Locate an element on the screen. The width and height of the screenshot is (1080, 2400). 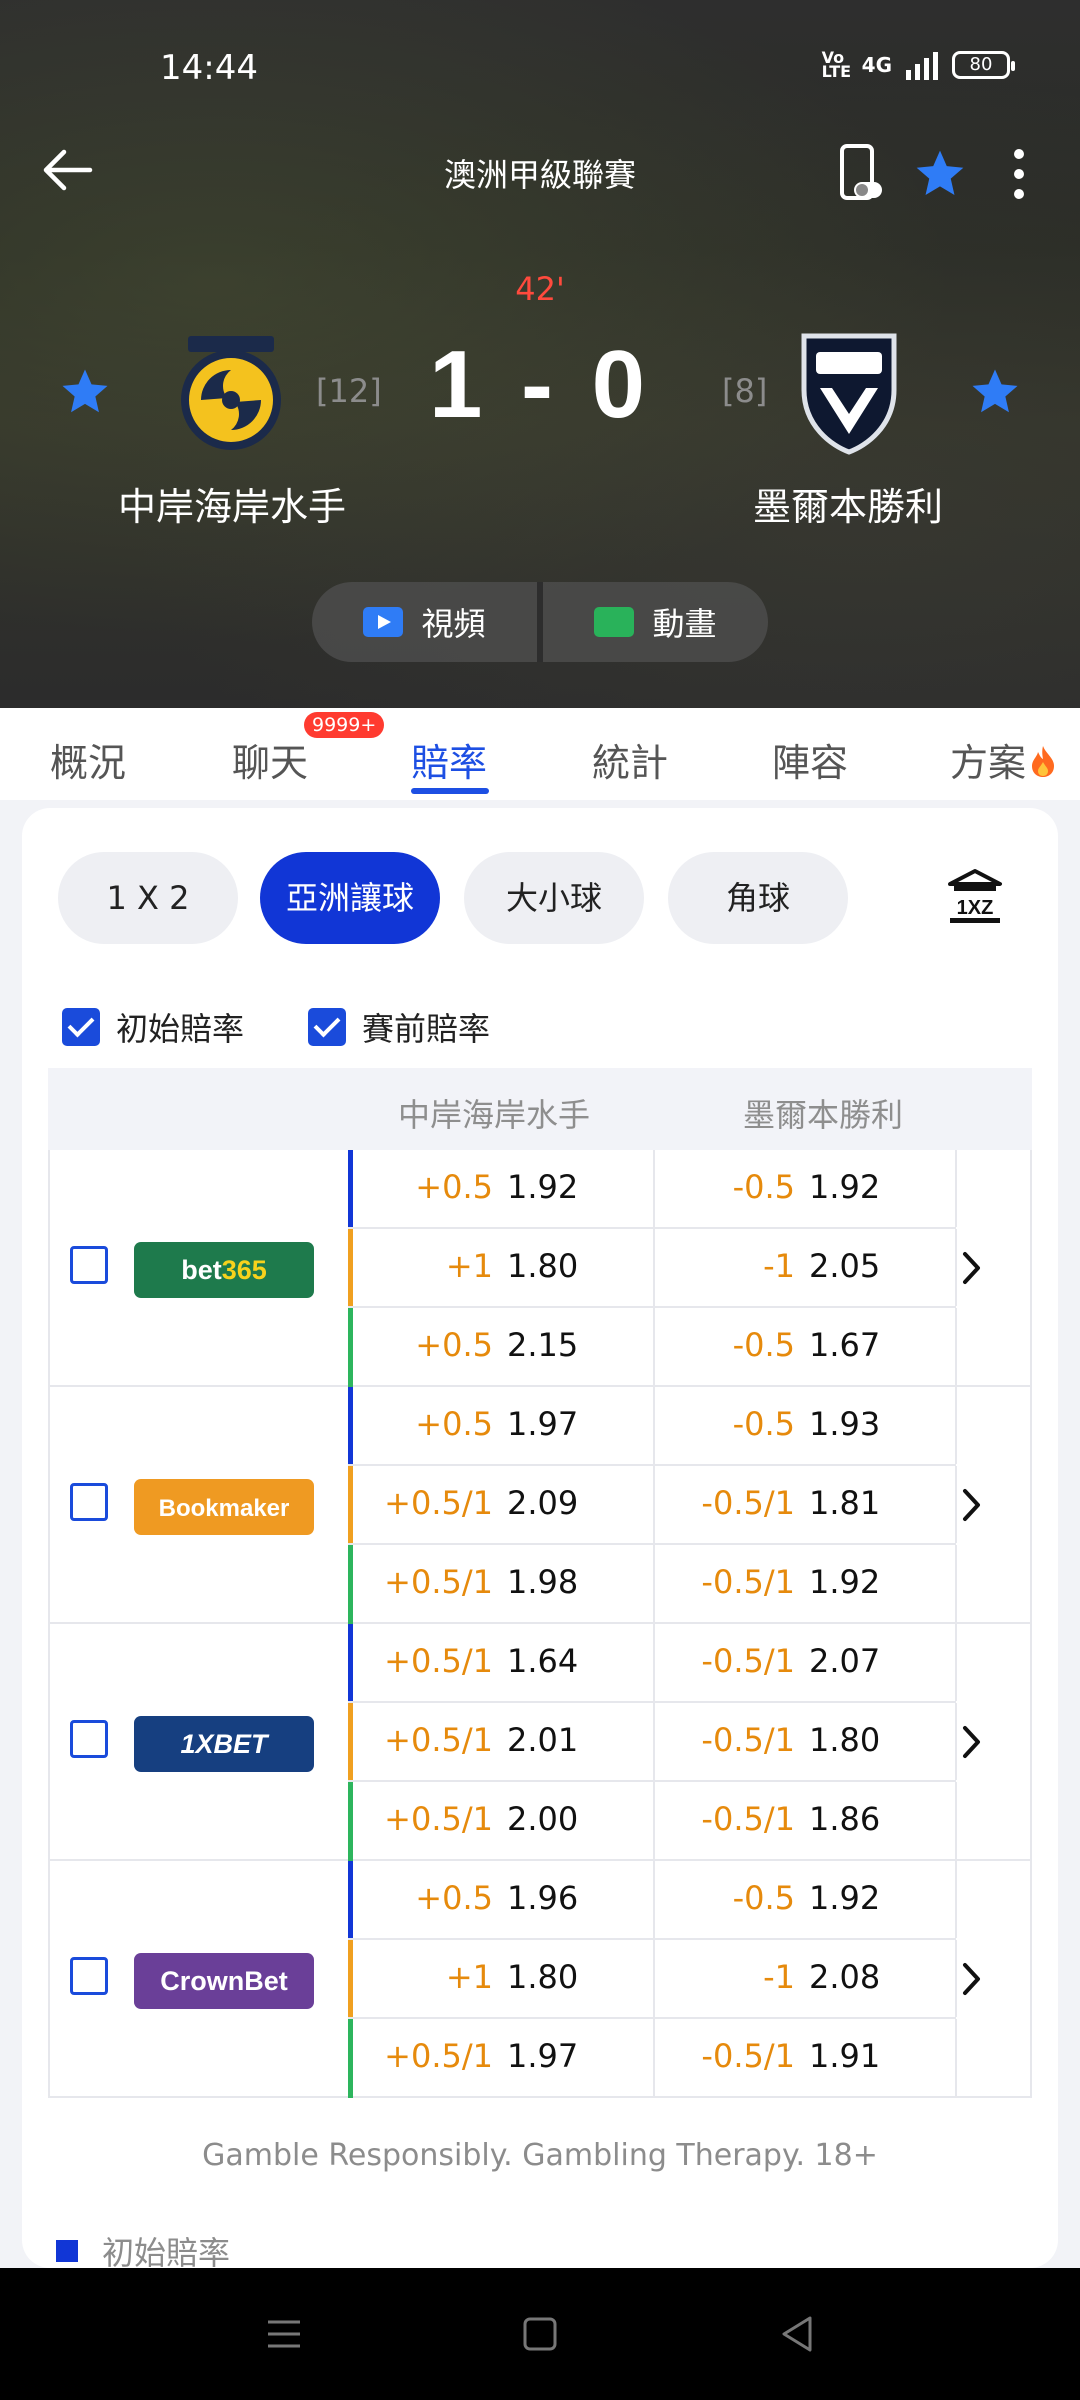
home-favorite-star-icon is located at coordinates (85, 392).